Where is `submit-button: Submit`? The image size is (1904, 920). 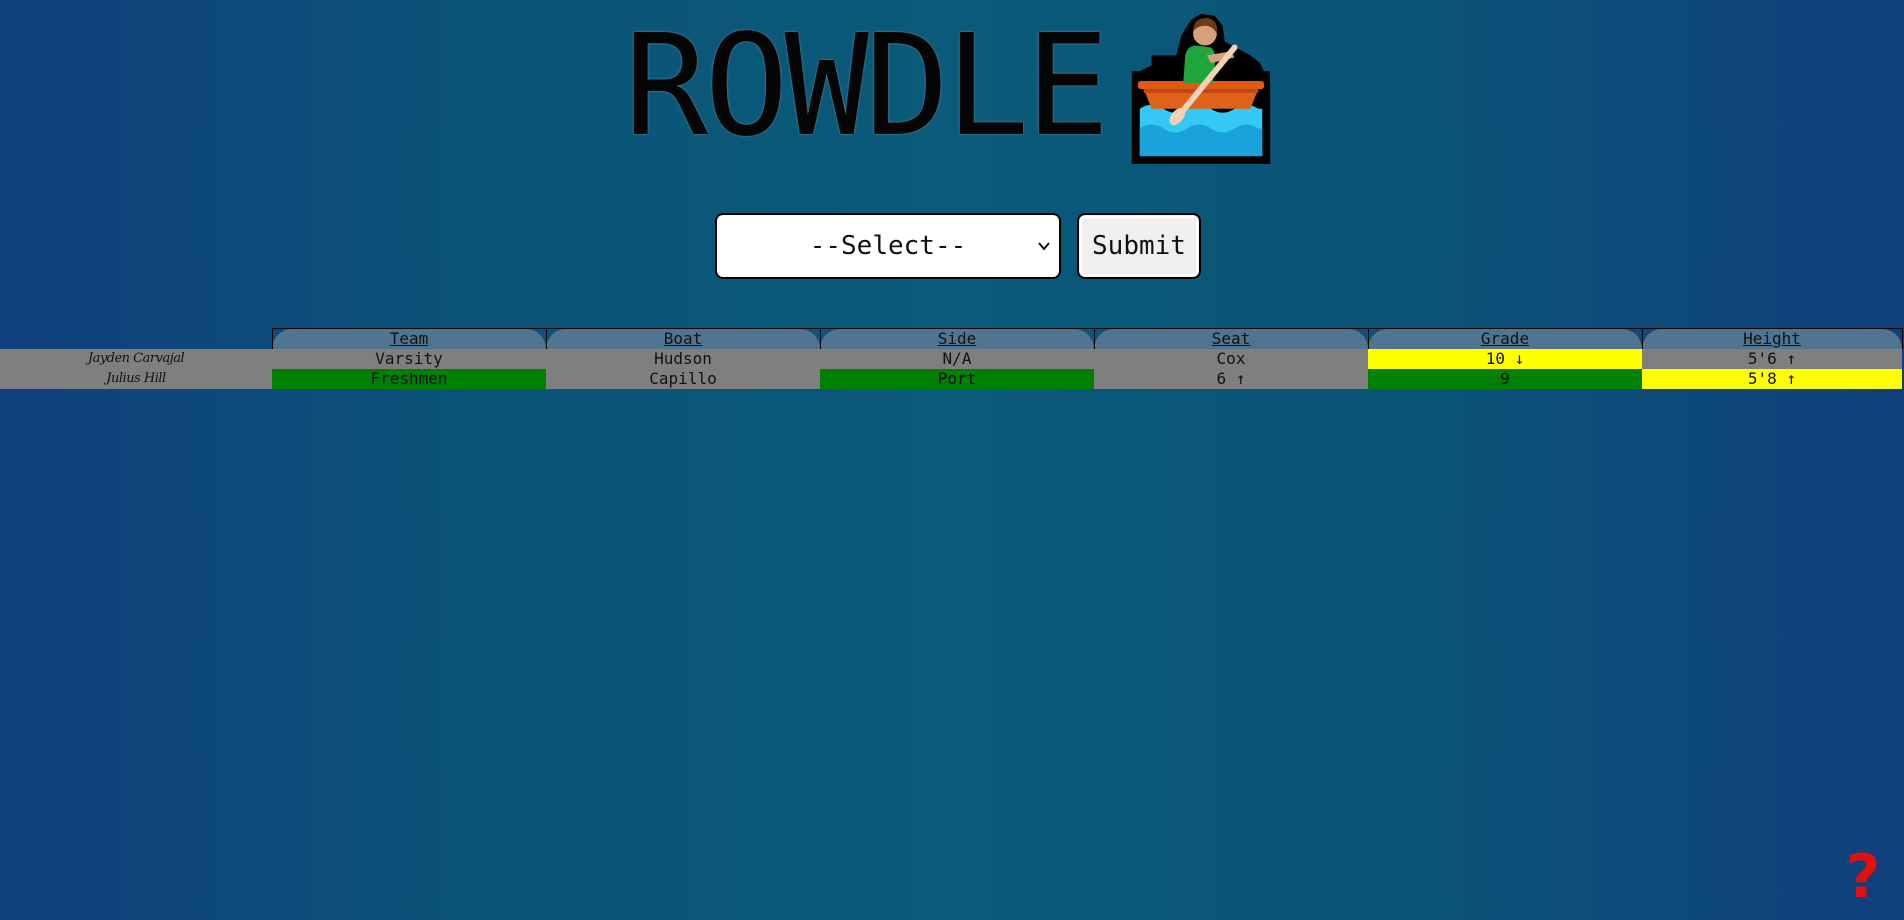
submit-button: Submit is located at coordinates (1139, 246).